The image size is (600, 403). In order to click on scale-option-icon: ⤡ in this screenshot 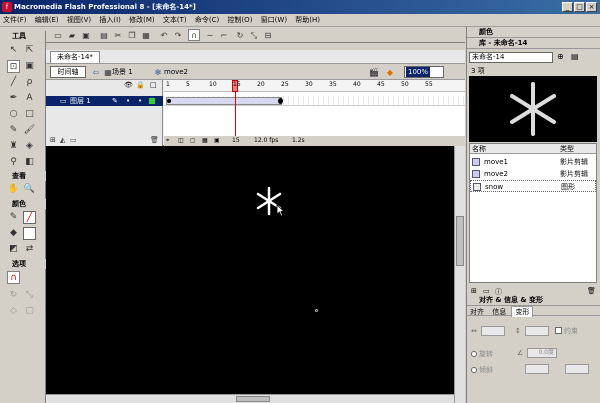, I will do `click(29, 295)`.